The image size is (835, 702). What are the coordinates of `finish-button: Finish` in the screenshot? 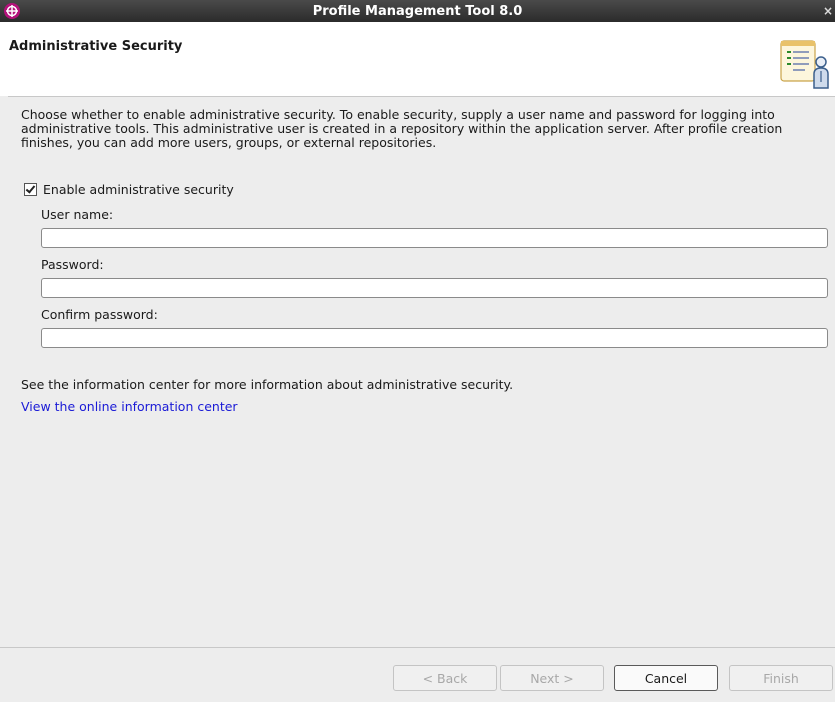 It's located at (781, 678).